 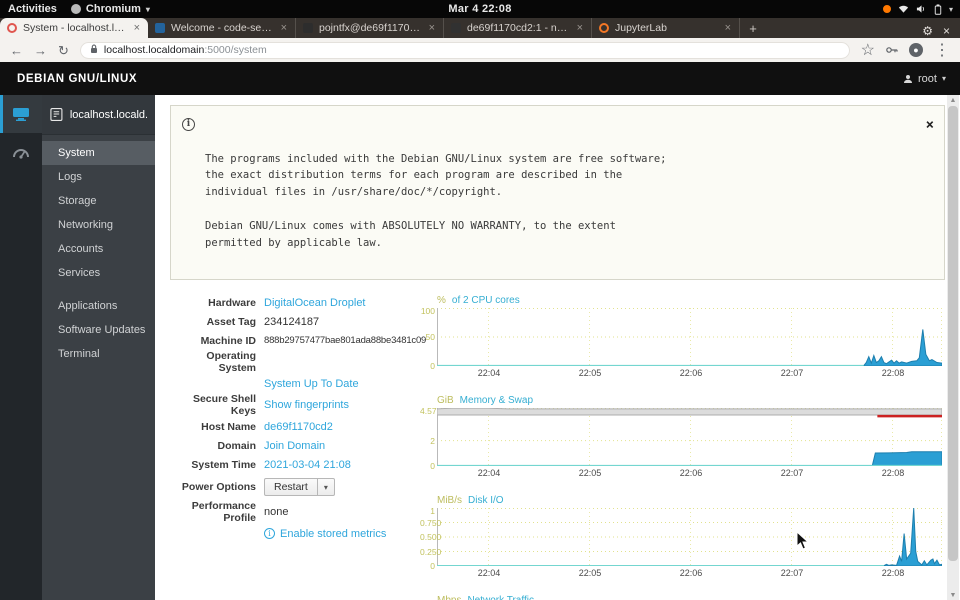 What do you see at coordinates (921, 9) in the screenshot?
I see `system-tray: ▾` at bounding box center [921, 9].